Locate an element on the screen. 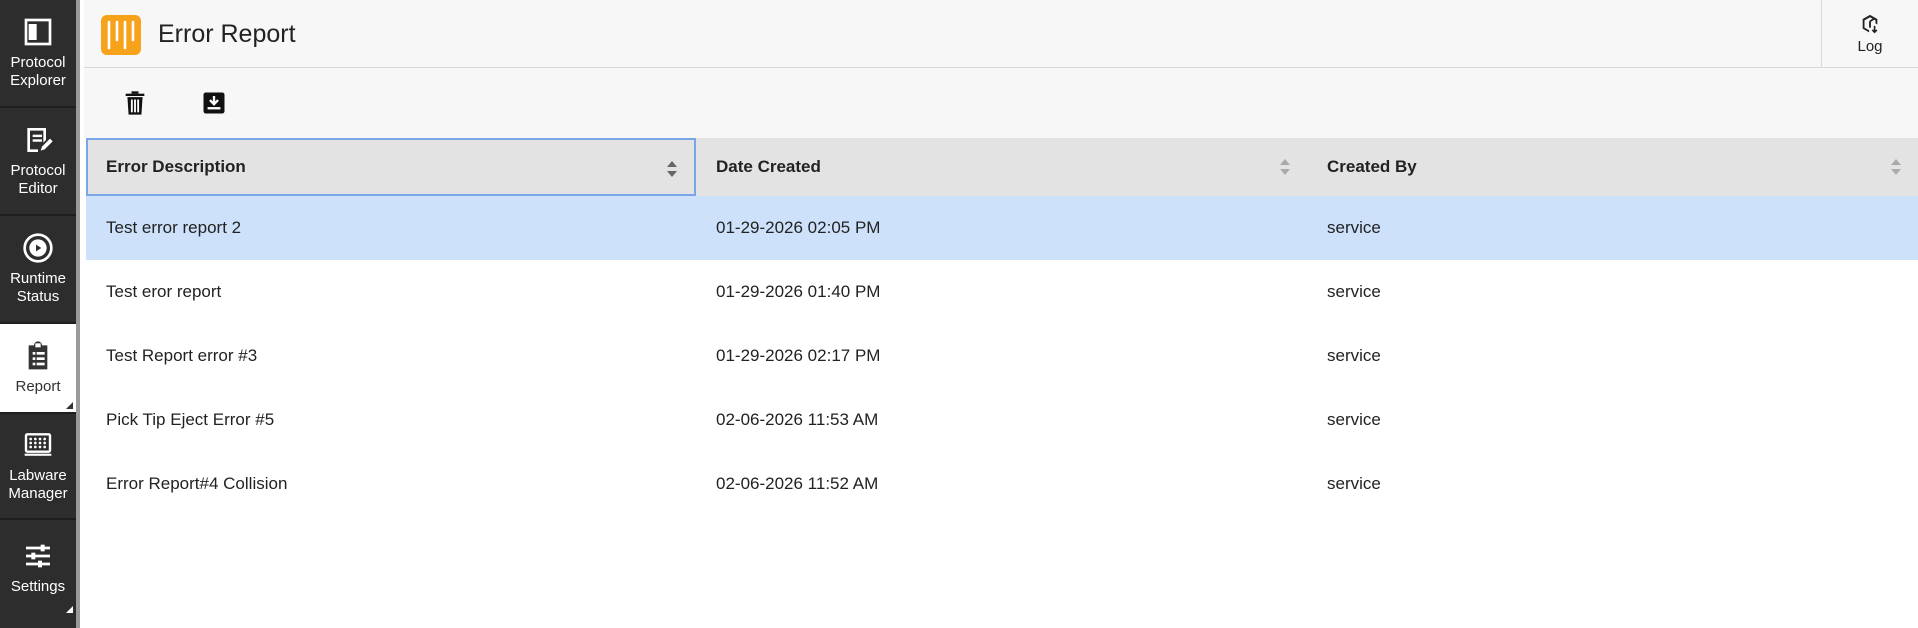 The width and height of the screenshot is (1918, 628). log-button: Log is located at coordinates (1869, 33).